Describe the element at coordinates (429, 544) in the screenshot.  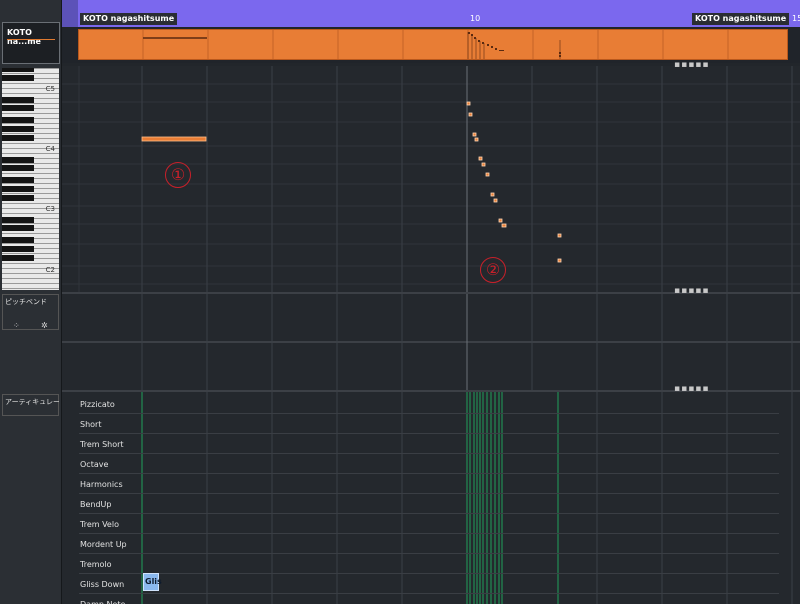
I see `articulation-row: Mordent Up` at that location.